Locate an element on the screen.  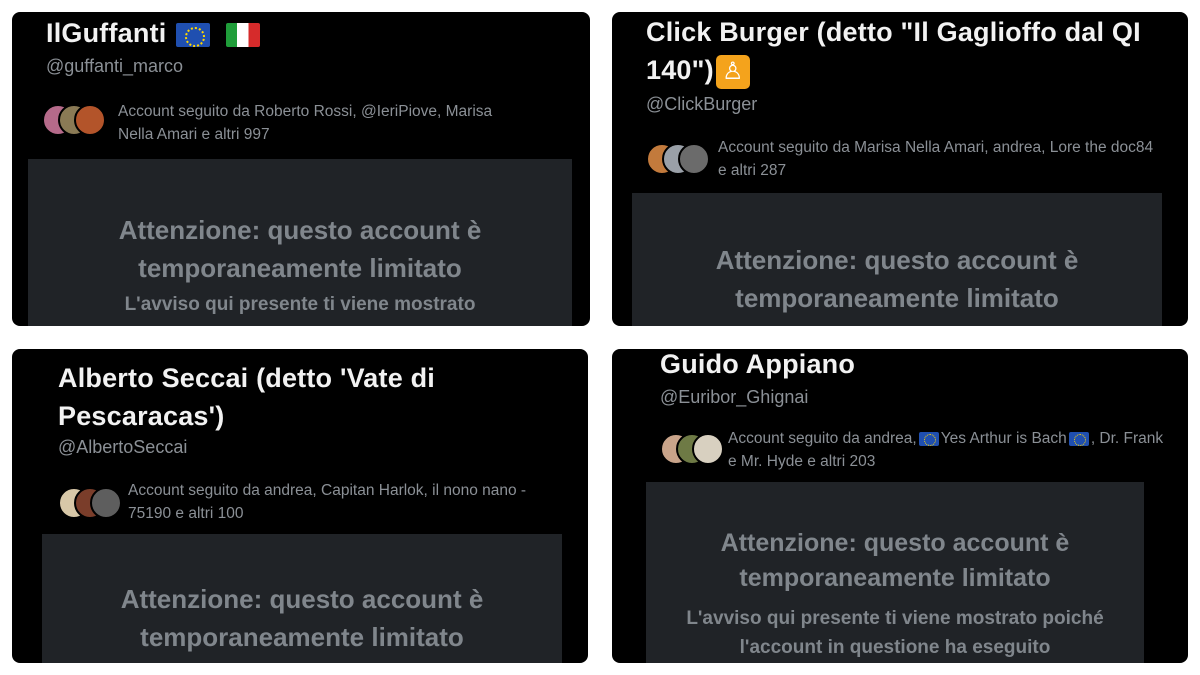
profile-handle: @Euribor_Ghignai is located at coordinates (734, 397).